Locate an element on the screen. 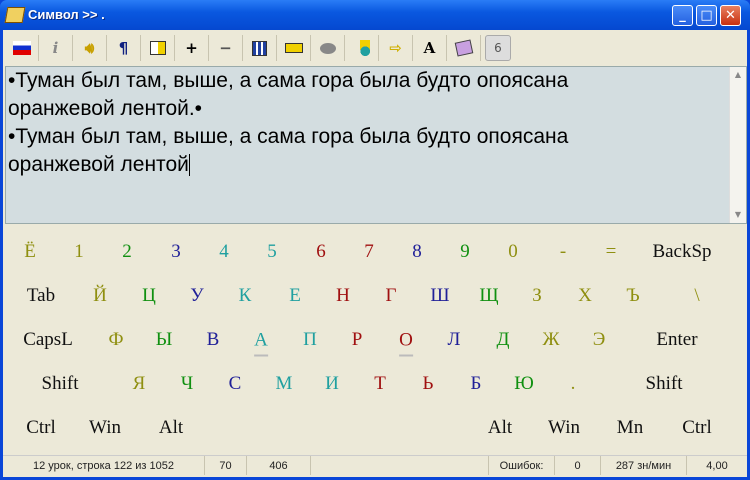 The height and width of the screenshot is (480, 750). total-count: 406 is located at coordinates (279, 465).